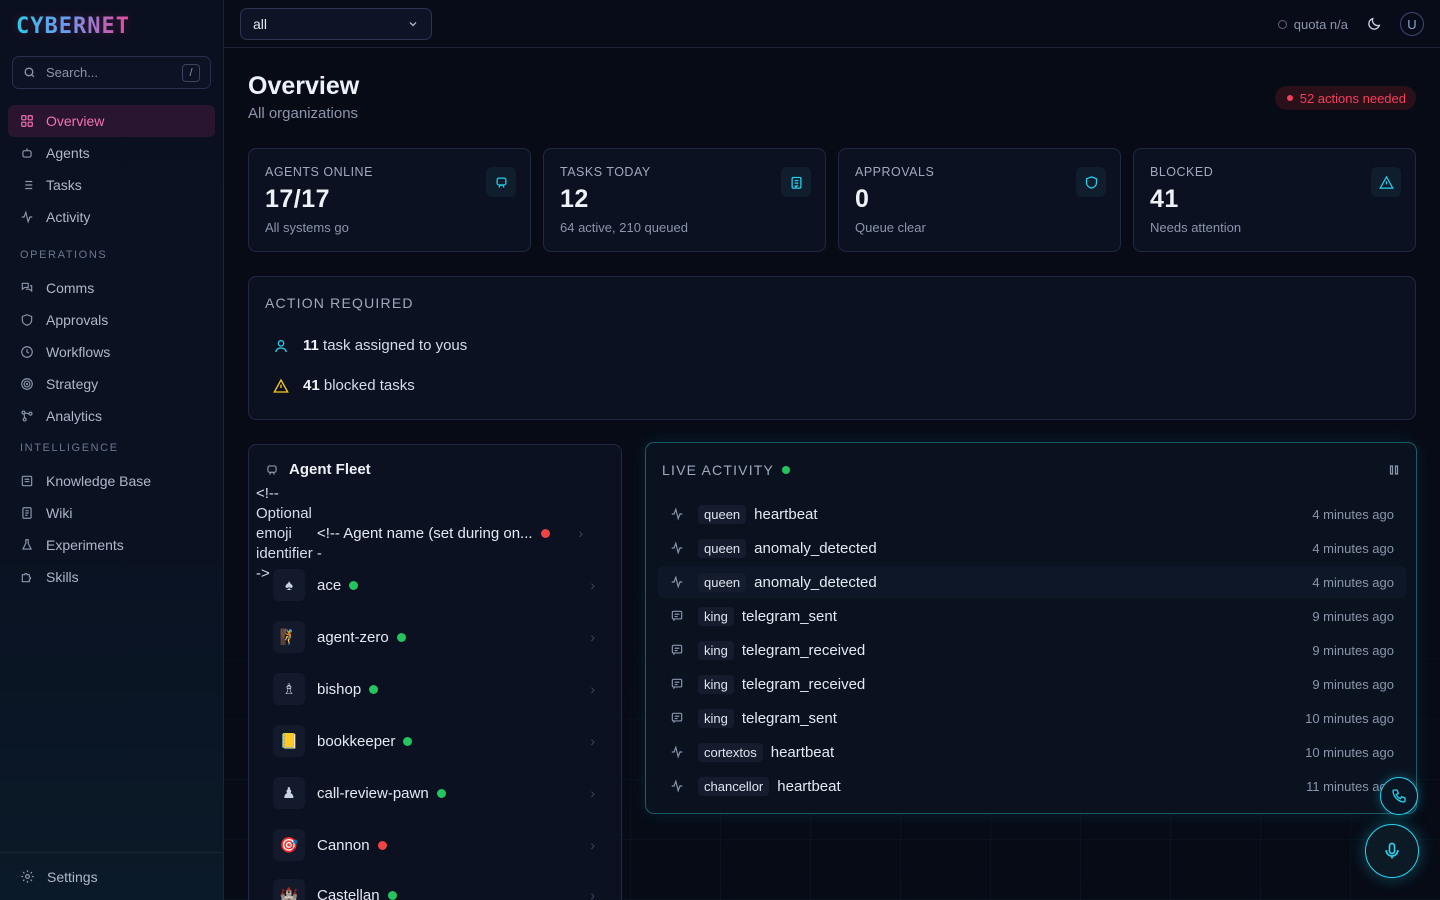 Image resolution: width=1440 pixels, height=900 pixels. Describe the element at coordinates (438, 741) in the screenshot. I see `agent-row: 📒 bookkeeper ›` at that location.